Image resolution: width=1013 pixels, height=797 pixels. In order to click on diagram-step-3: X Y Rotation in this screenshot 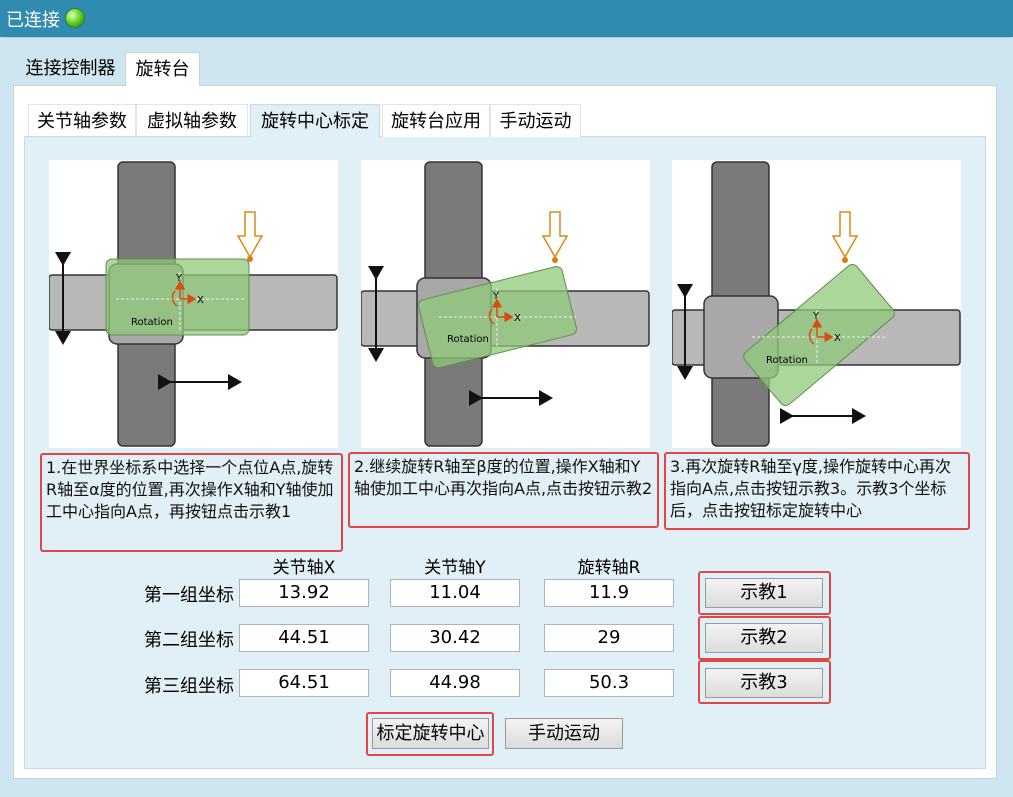, I will do `click(816, 304)`.